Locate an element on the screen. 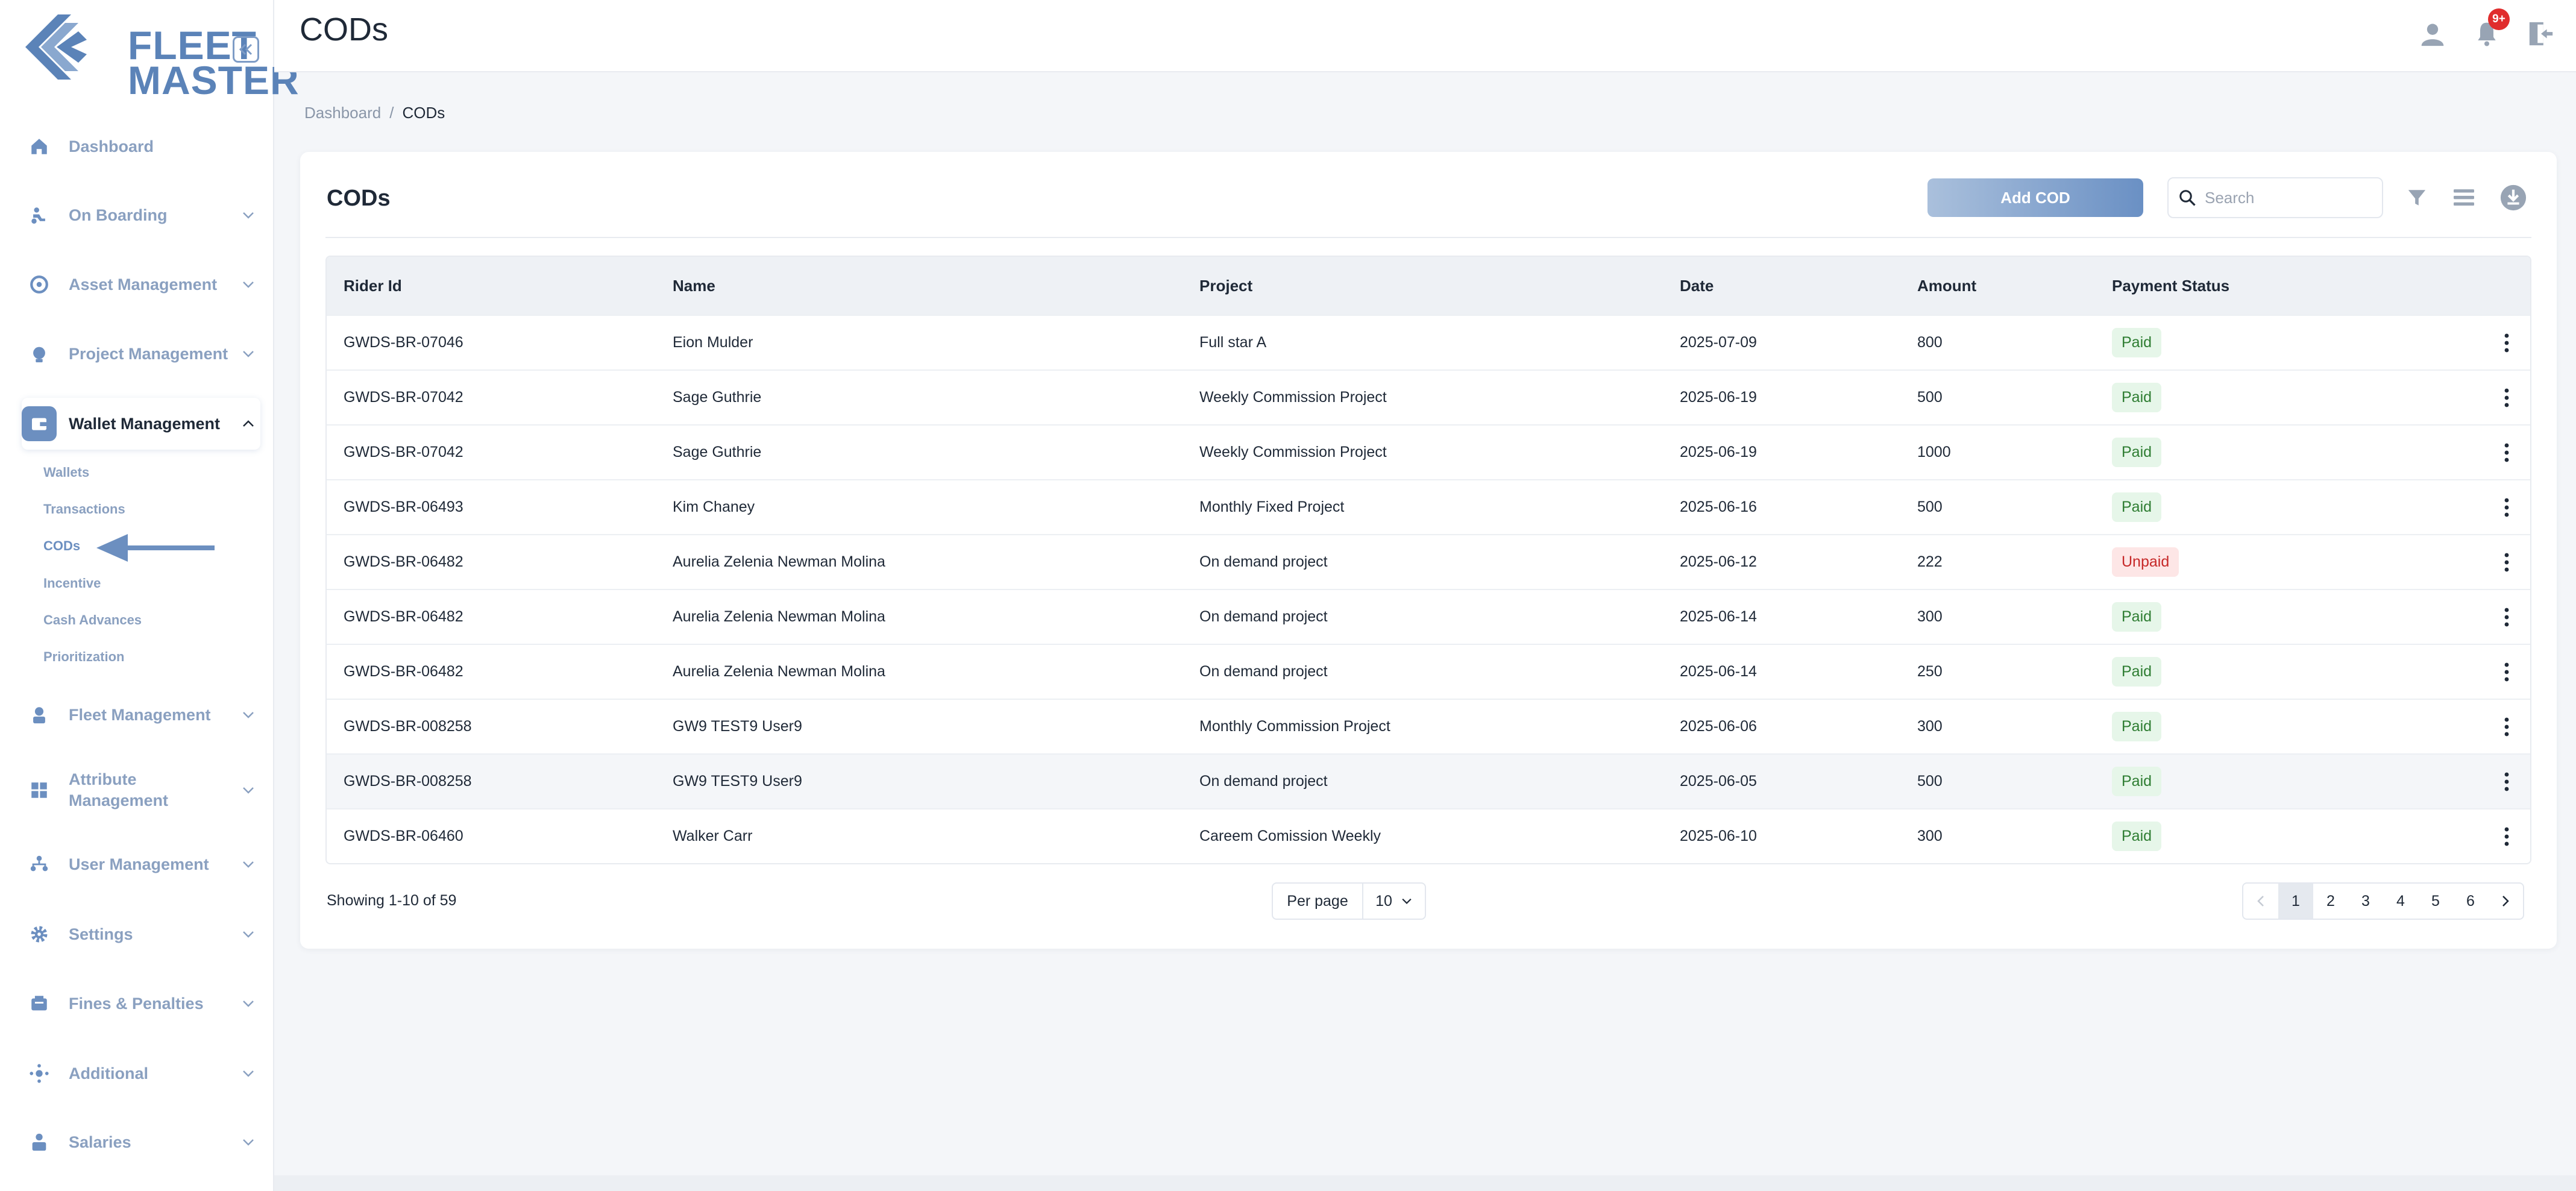 Image resolution: width=2576 pixels, height=1191 pixels. page-button: 5 is located at coordinates (2435, 901).